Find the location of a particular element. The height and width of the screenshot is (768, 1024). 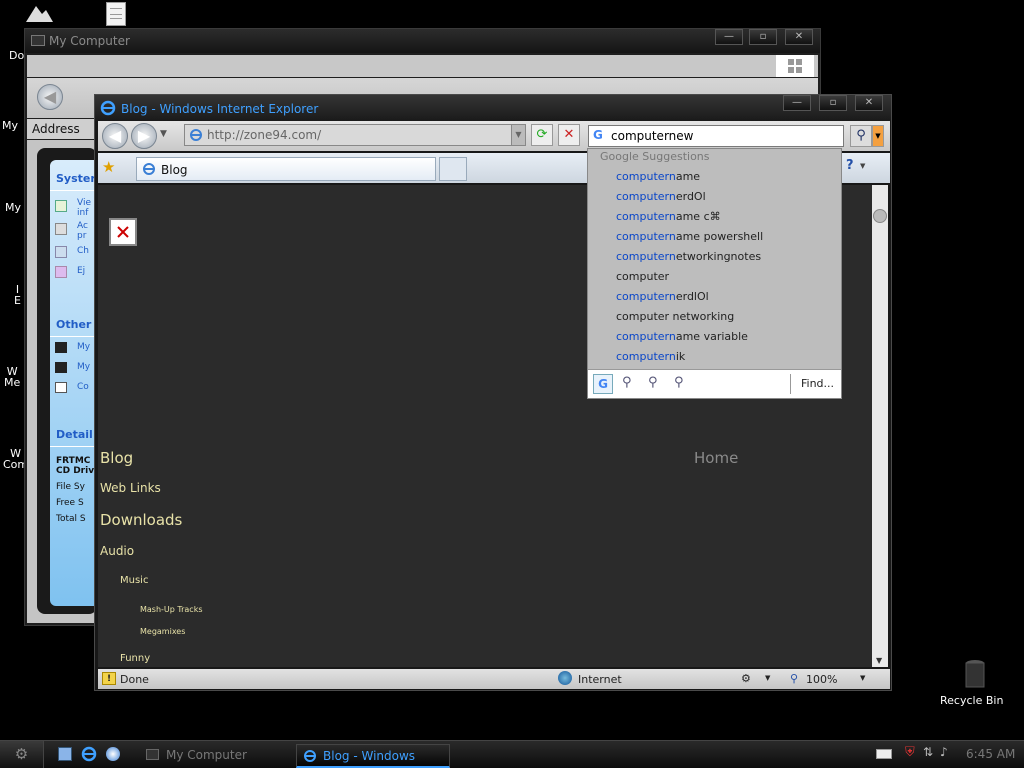

search-button: ⚲ is located at coordinates (861, 136).